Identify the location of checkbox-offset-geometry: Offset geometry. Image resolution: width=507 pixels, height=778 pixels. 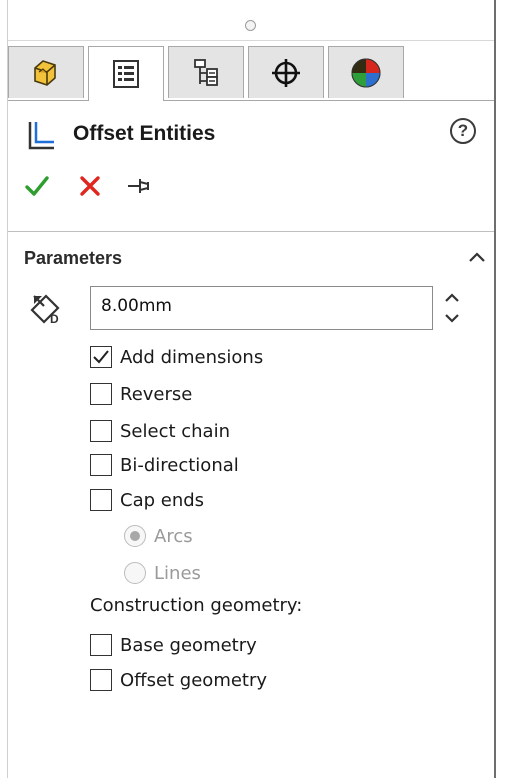
(178, 680).